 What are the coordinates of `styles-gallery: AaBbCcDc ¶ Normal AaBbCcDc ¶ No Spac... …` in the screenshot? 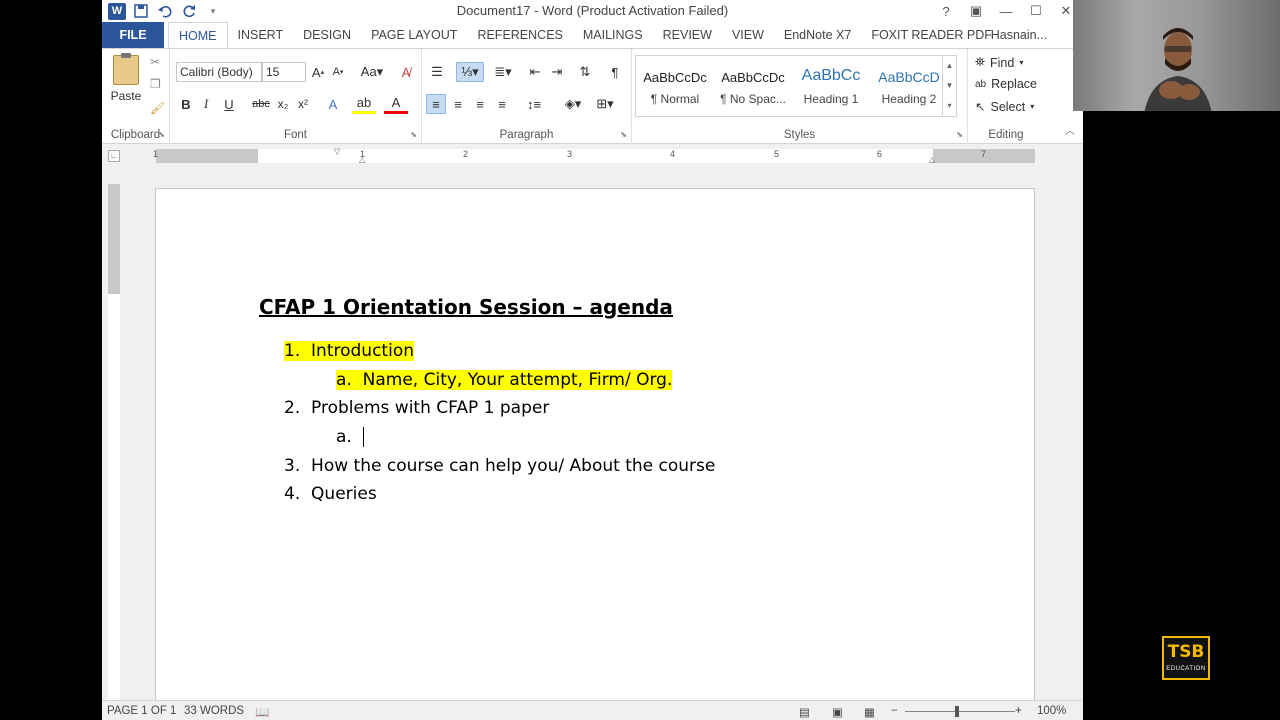 It's located at (796, 86).